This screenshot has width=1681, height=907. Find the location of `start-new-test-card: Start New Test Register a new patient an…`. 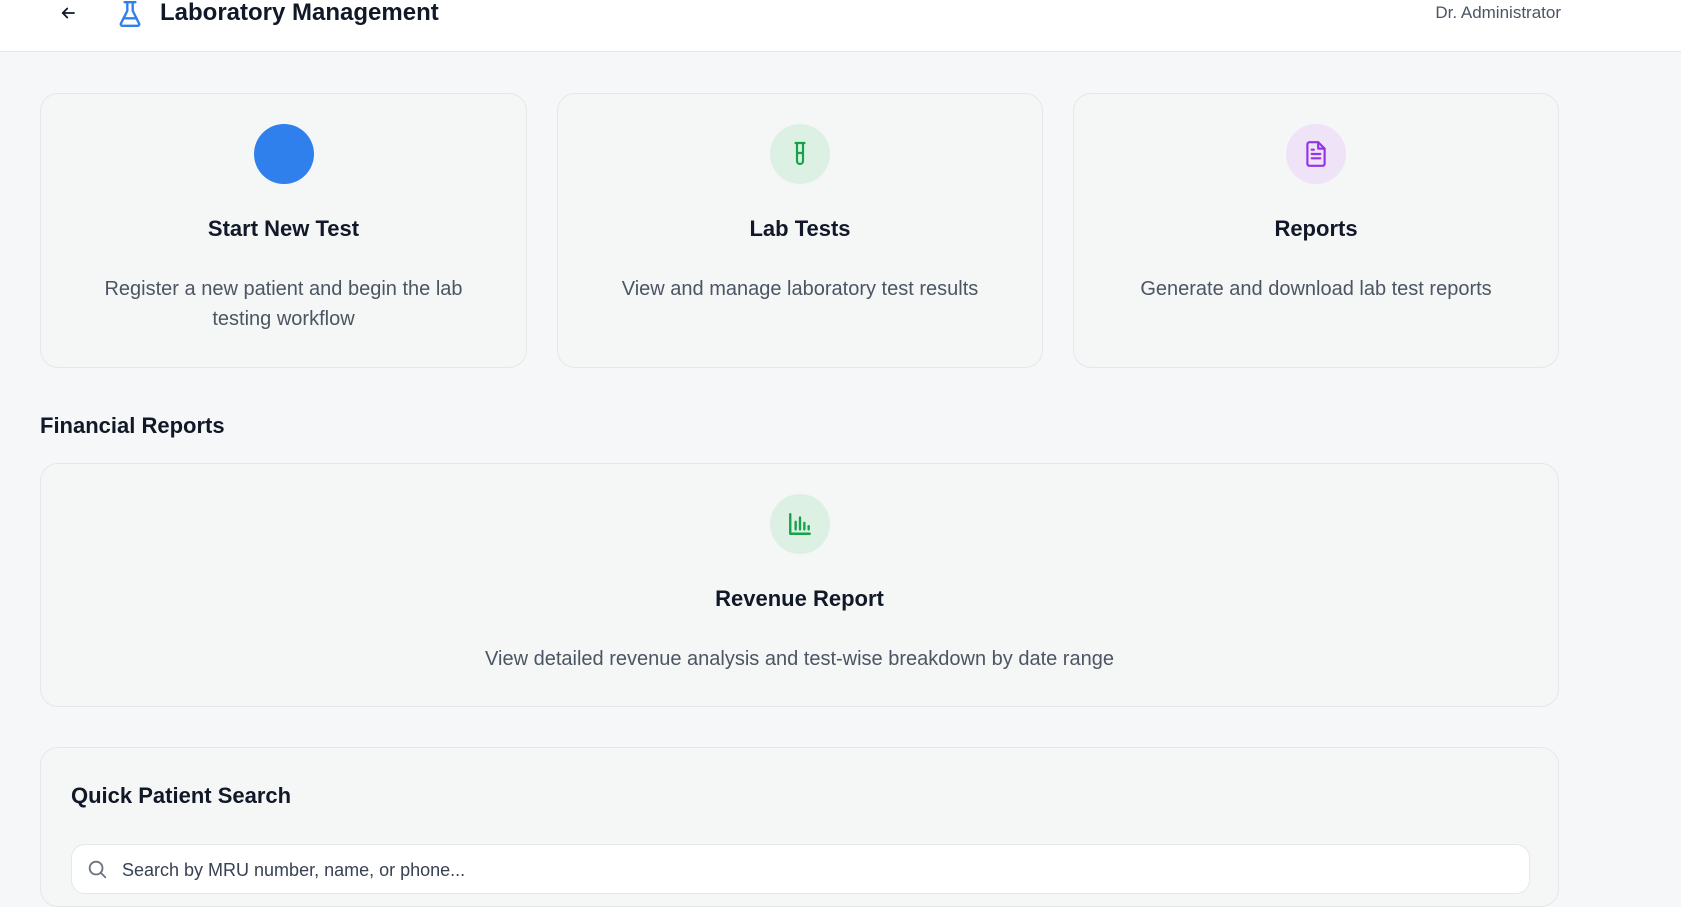

start-new-test-card: Start New Test Register a new patient an… is located at coordinates (283, 230).